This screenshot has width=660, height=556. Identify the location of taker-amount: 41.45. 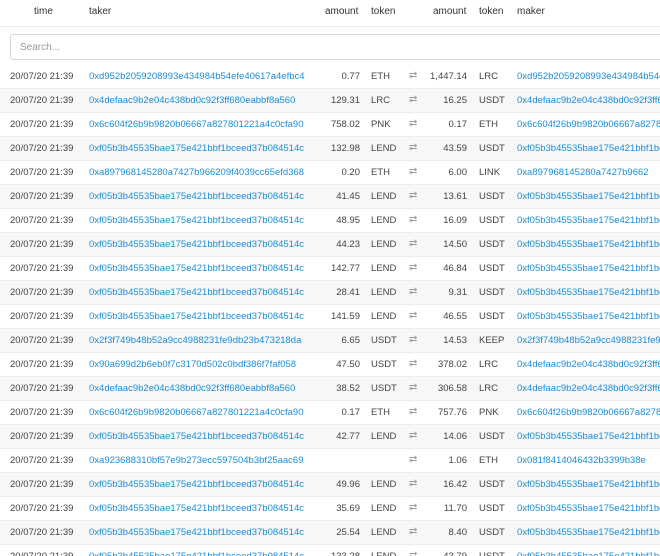
(348, 196).